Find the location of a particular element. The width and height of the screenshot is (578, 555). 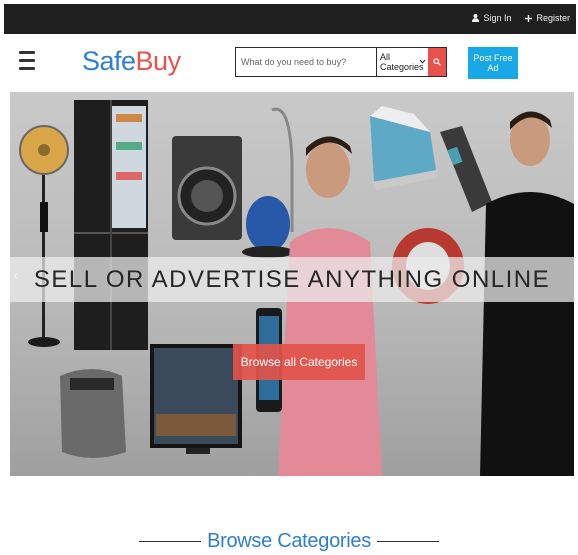

signin-link: Sign In is located at coordinates (491, 18).